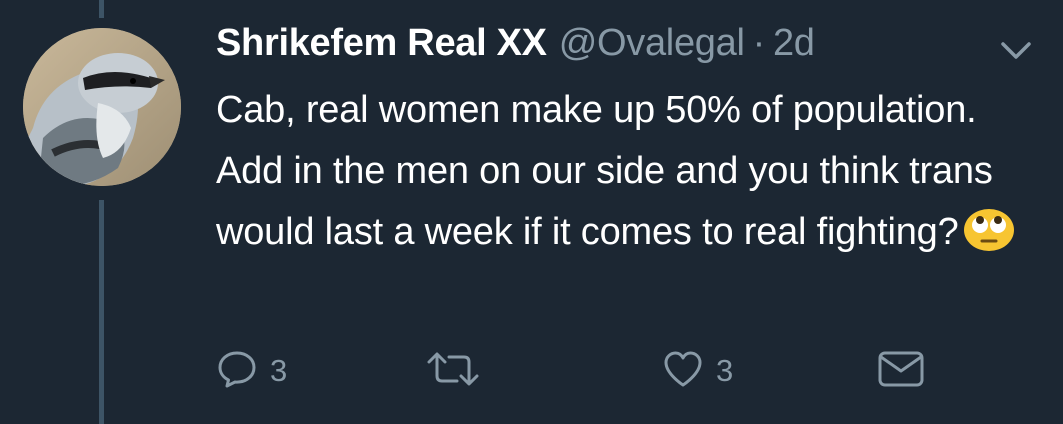  I want to click on like-button: 3, so click(697, 371).